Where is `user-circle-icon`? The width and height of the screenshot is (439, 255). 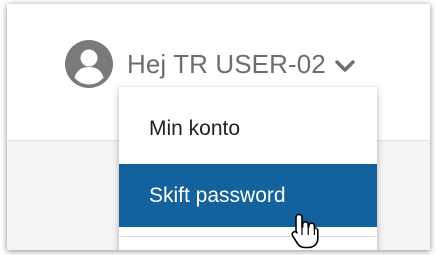
user-circle-icon is located at coordinates (89, 64).